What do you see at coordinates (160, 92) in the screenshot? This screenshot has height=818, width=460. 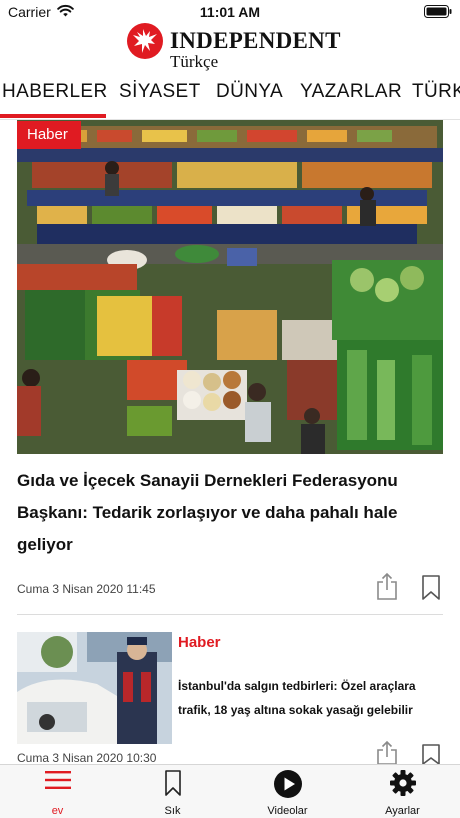 I see `tab-siyaset: SİYASET` at bounding box center [160, 92].